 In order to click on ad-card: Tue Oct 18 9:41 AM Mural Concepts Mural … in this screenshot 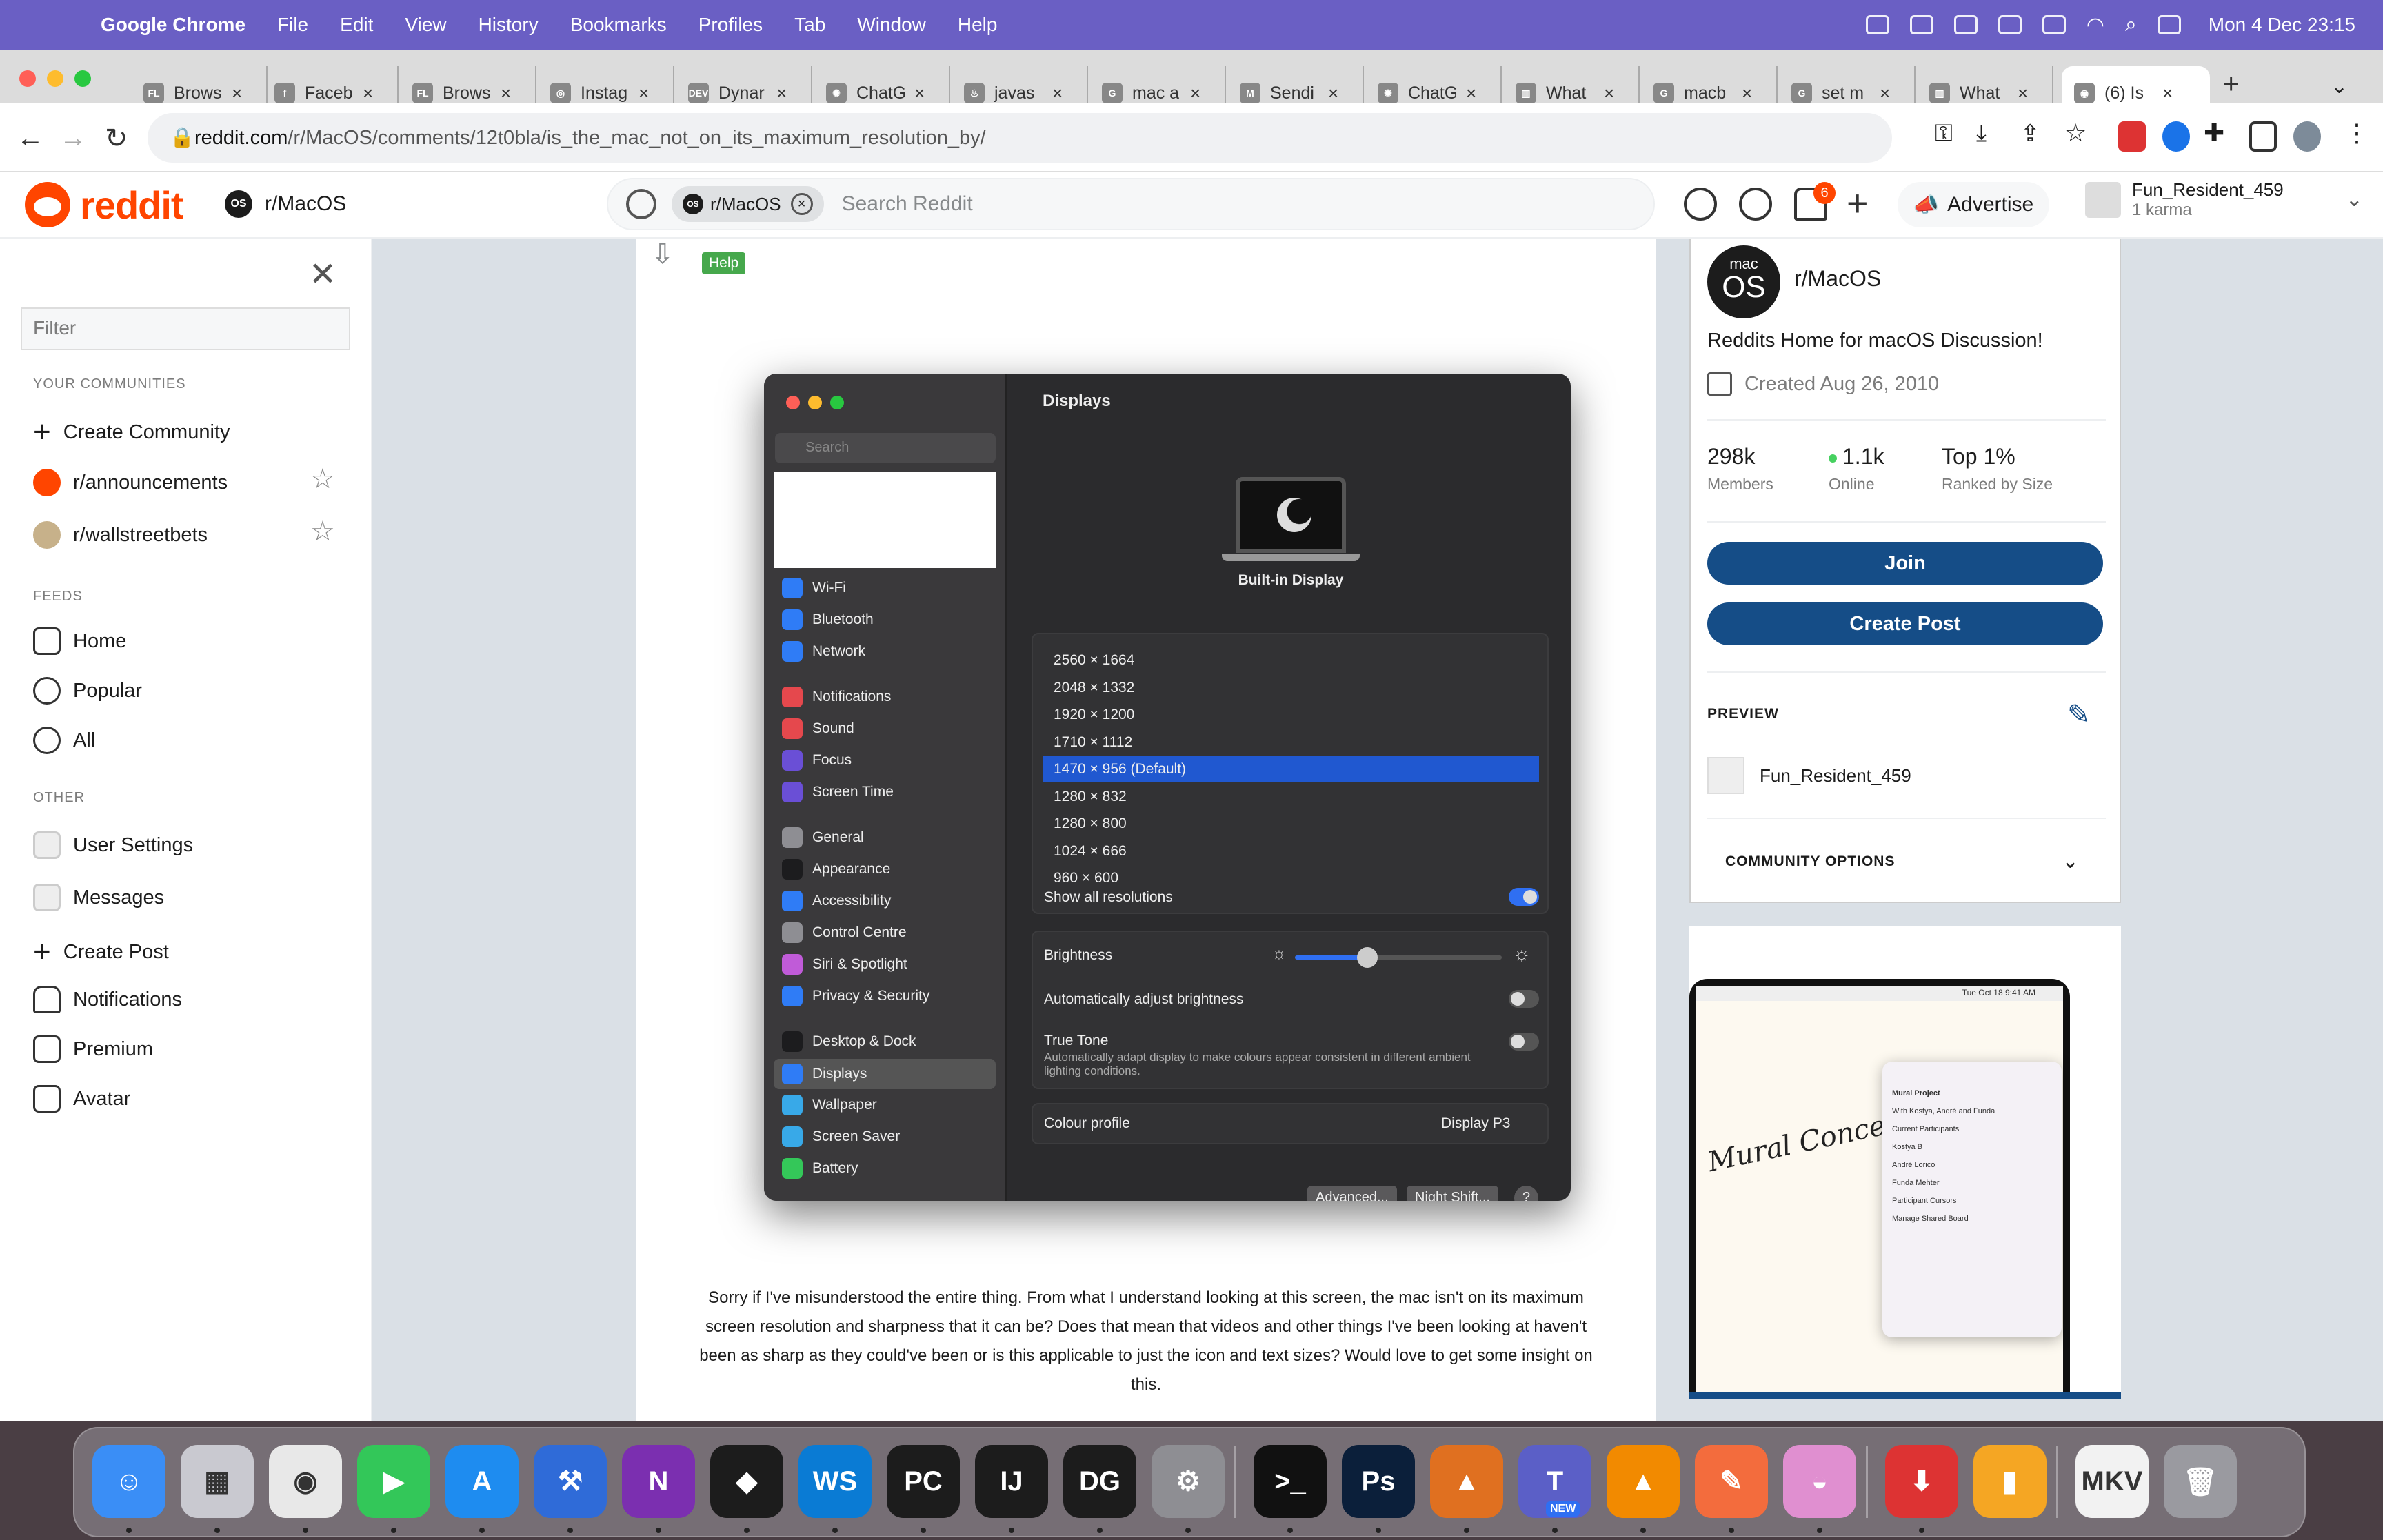, I will do `click(1905, 1162)`.